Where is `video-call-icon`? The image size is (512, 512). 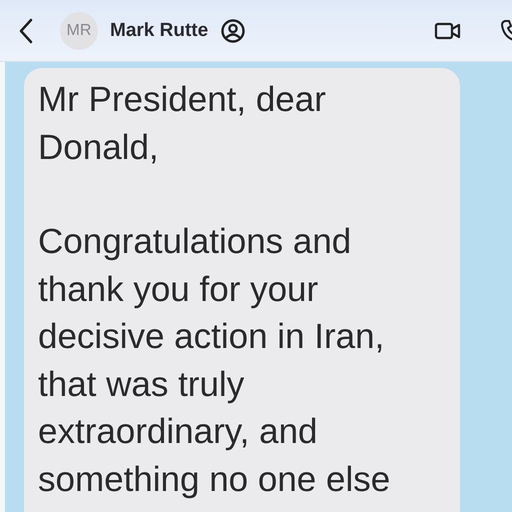
video-call-icon is located at coordinates (448, 30).